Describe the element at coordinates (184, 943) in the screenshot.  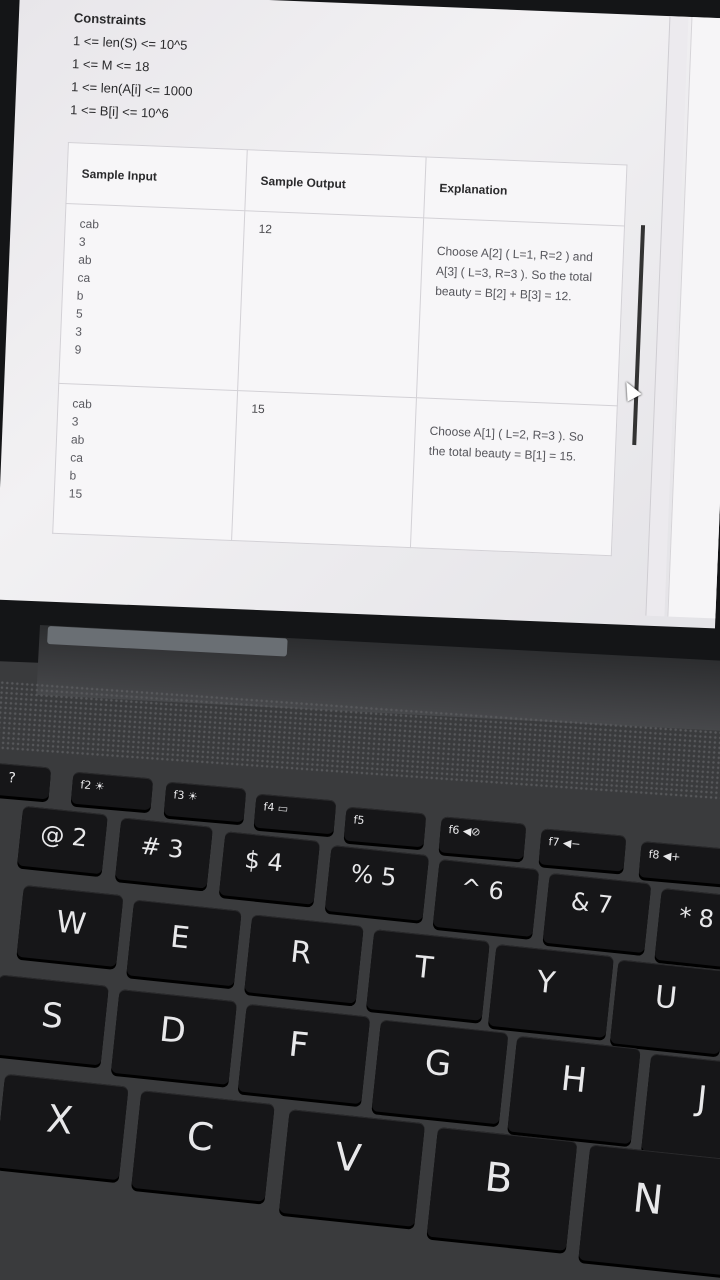
I see `key-e: E` at that location.